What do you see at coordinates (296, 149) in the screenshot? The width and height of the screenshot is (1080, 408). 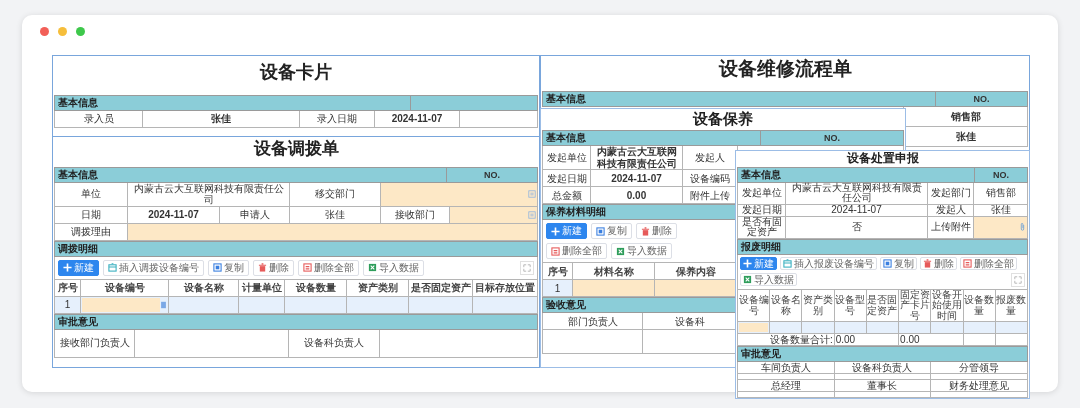 I see `form-title: 设备调拨单` at bounding box center [296, 149].